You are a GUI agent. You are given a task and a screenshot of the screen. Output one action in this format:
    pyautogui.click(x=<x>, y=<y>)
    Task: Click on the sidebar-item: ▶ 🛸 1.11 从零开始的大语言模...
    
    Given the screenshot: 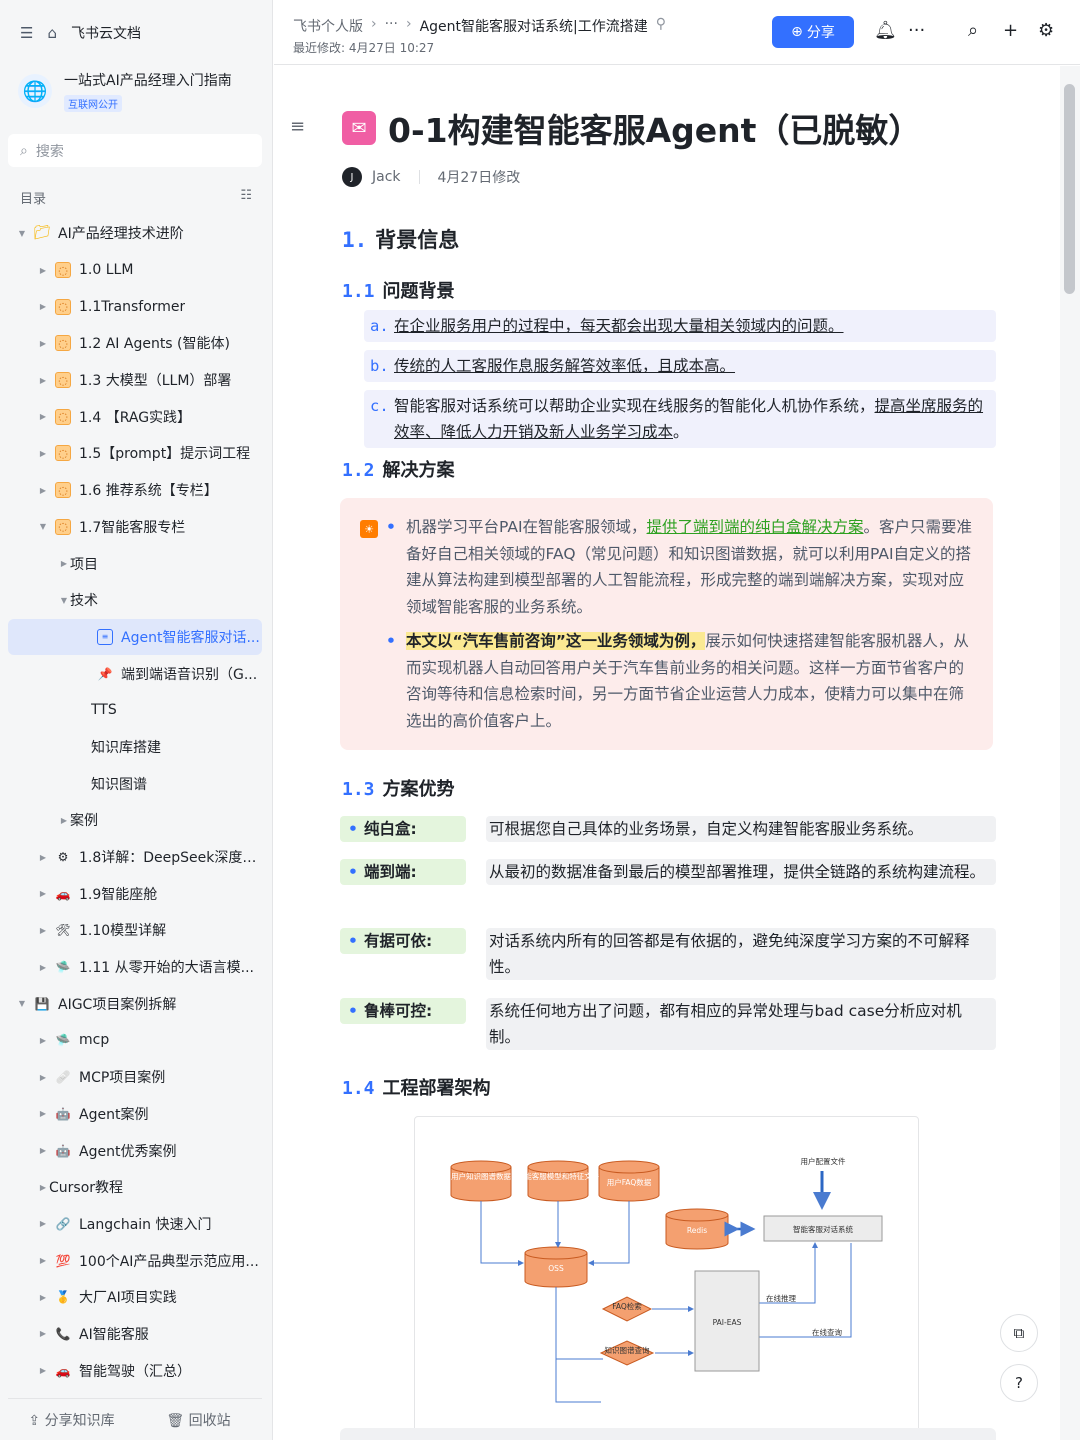 What is the action you would take?
    pyautogui.click(x=135, y=967)
    